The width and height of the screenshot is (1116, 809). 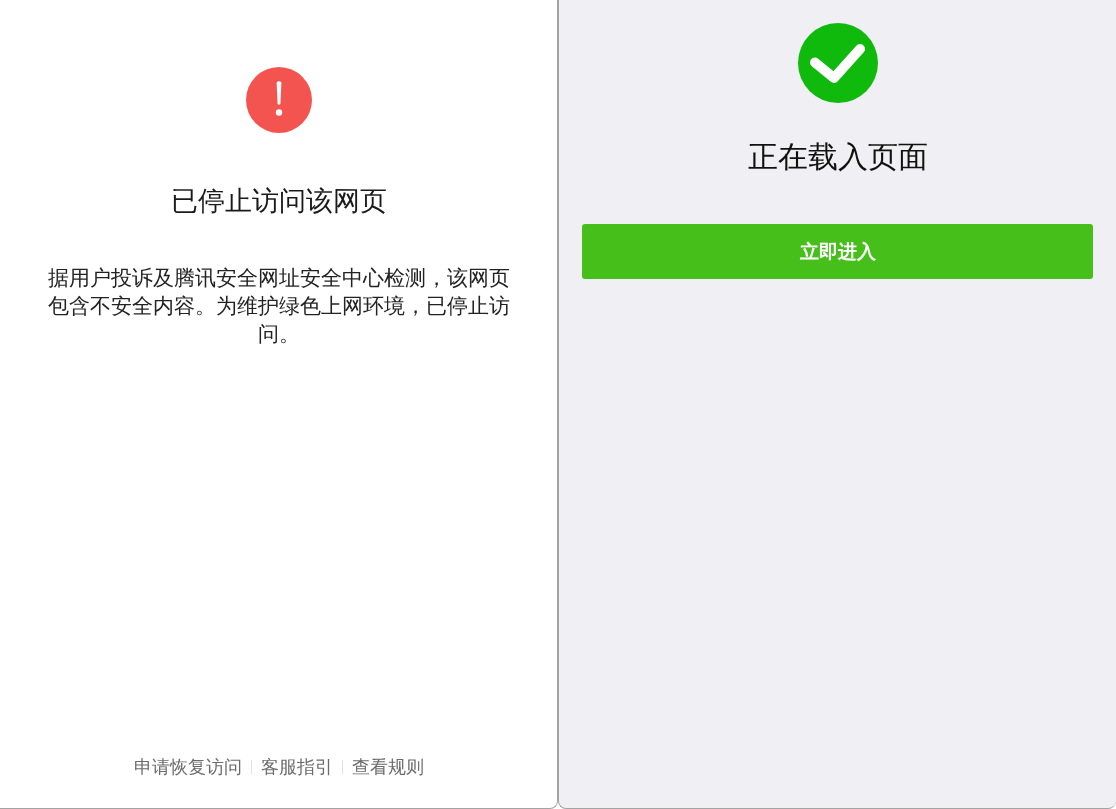 I want to click on page-title: 正在载入页面, so click(x=837, y=157).